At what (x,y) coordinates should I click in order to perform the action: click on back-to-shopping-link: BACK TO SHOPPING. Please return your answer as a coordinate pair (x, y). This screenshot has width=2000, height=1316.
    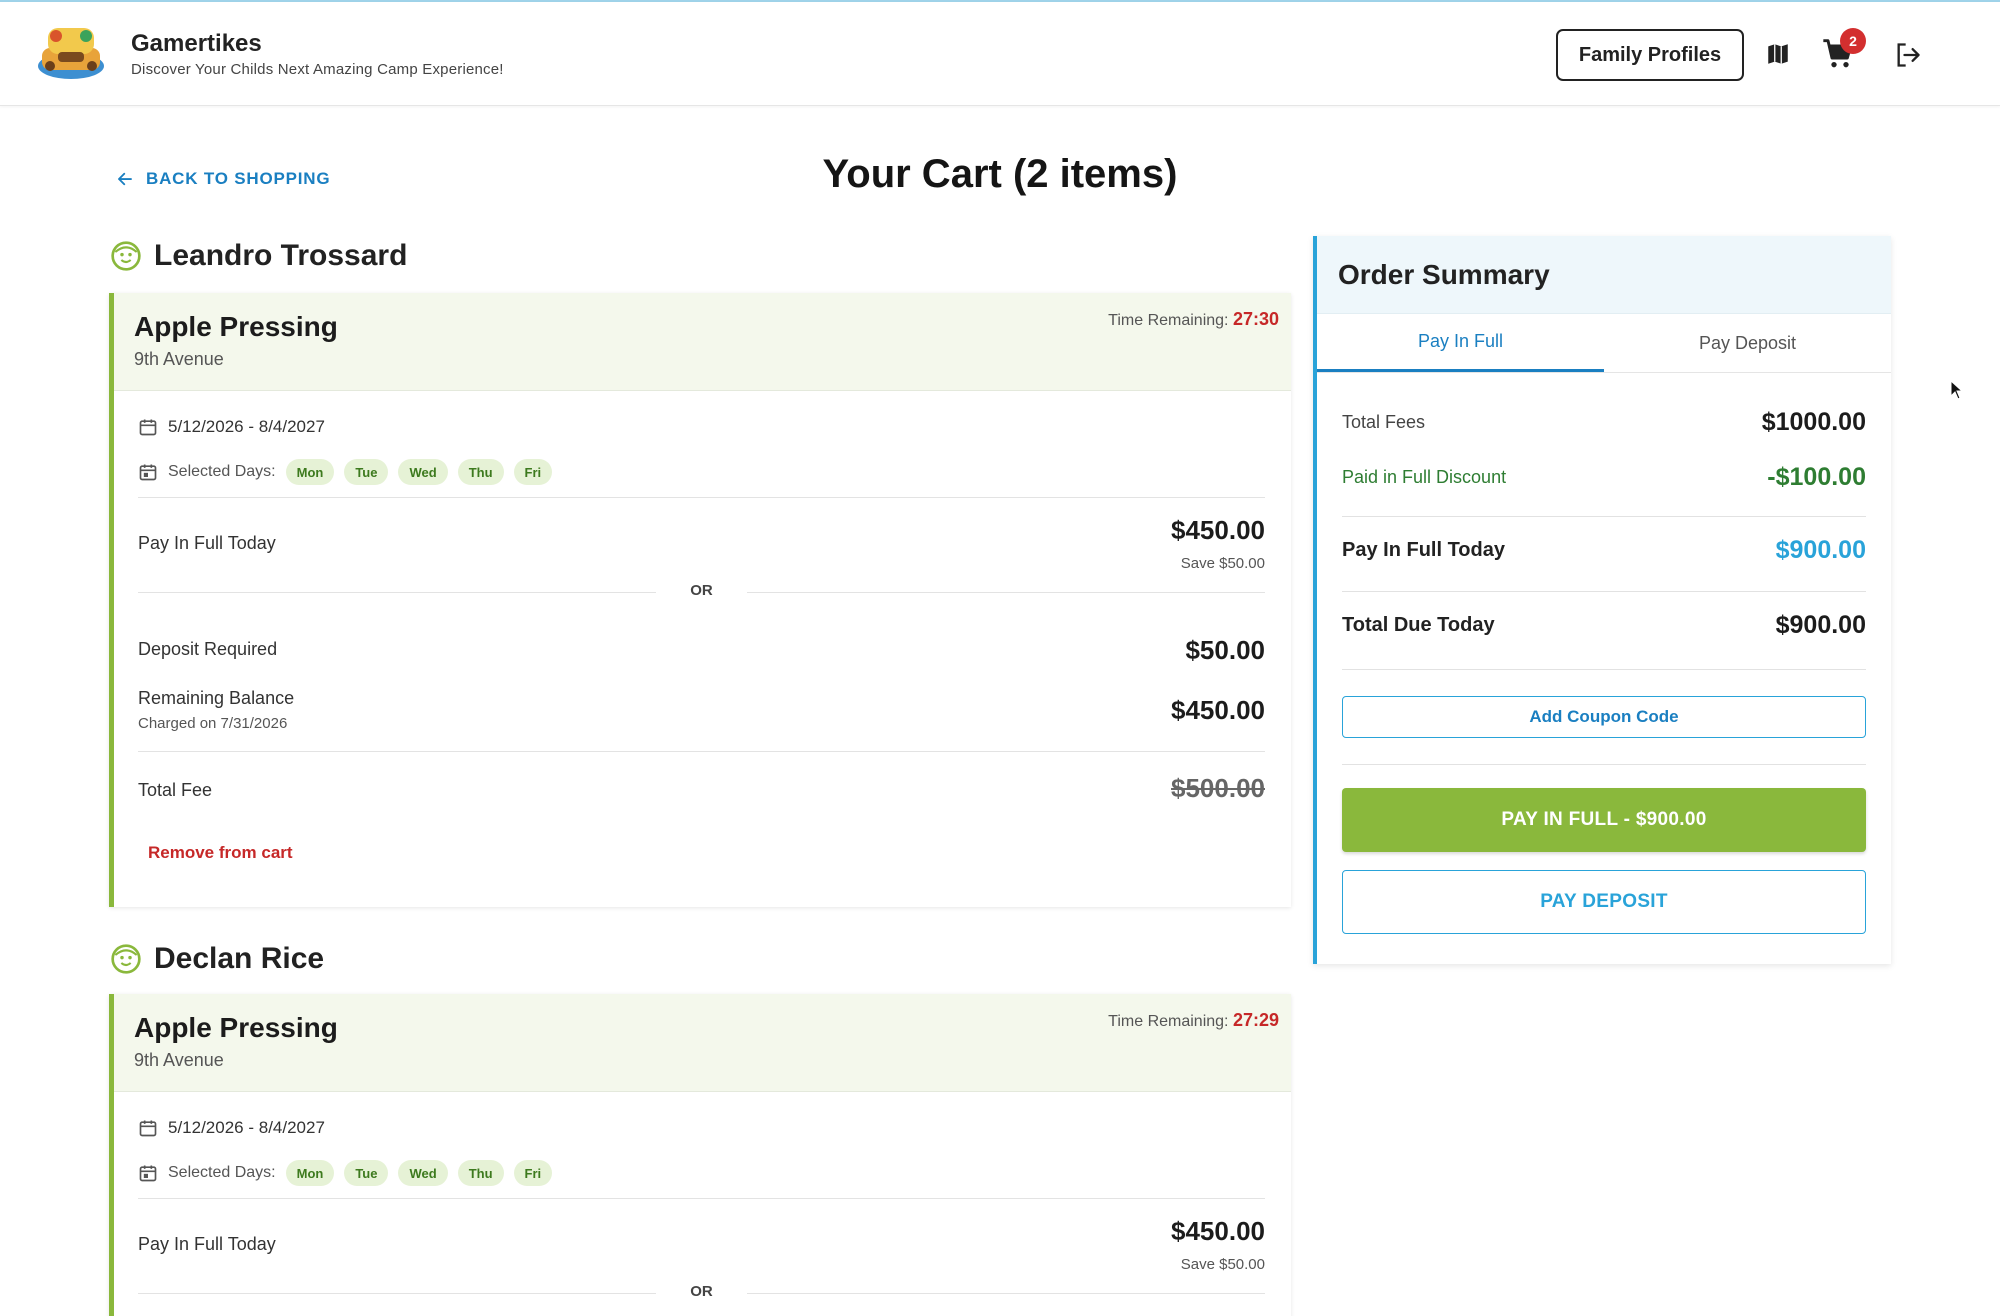
    Looking at the image, I should click on (223, 179).